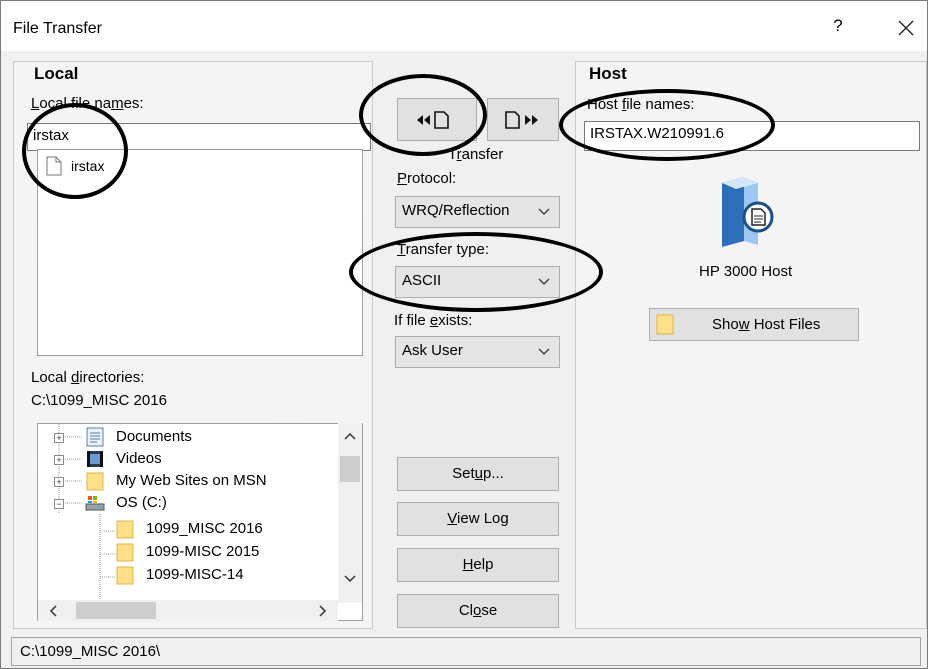 Image resolution: width=928 pixels, height=669 pixels. What do you see at coordinates (641, 104) in the screenshot?
I see `host-file-names-label: Host file names:` at bounding box center [641, 104].